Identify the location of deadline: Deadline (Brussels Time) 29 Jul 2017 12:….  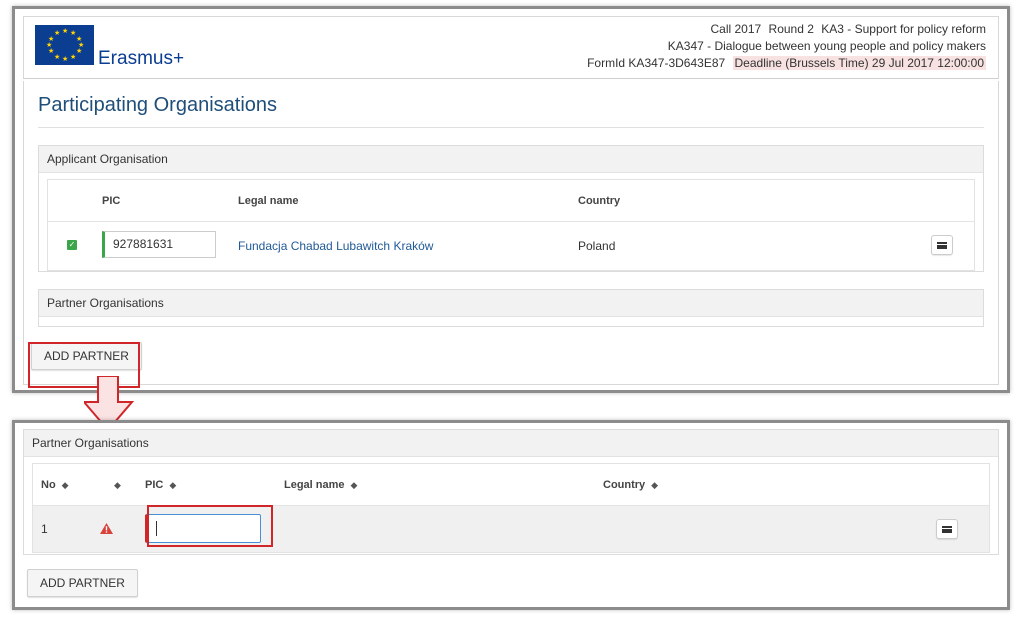
(859, 63).